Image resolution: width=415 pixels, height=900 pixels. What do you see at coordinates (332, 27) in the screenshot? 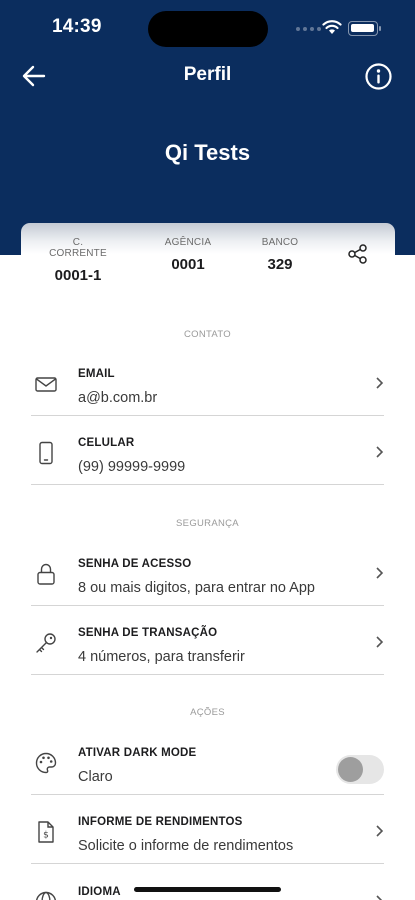
I see `wifi-icon` at bounding box center [332, 27].